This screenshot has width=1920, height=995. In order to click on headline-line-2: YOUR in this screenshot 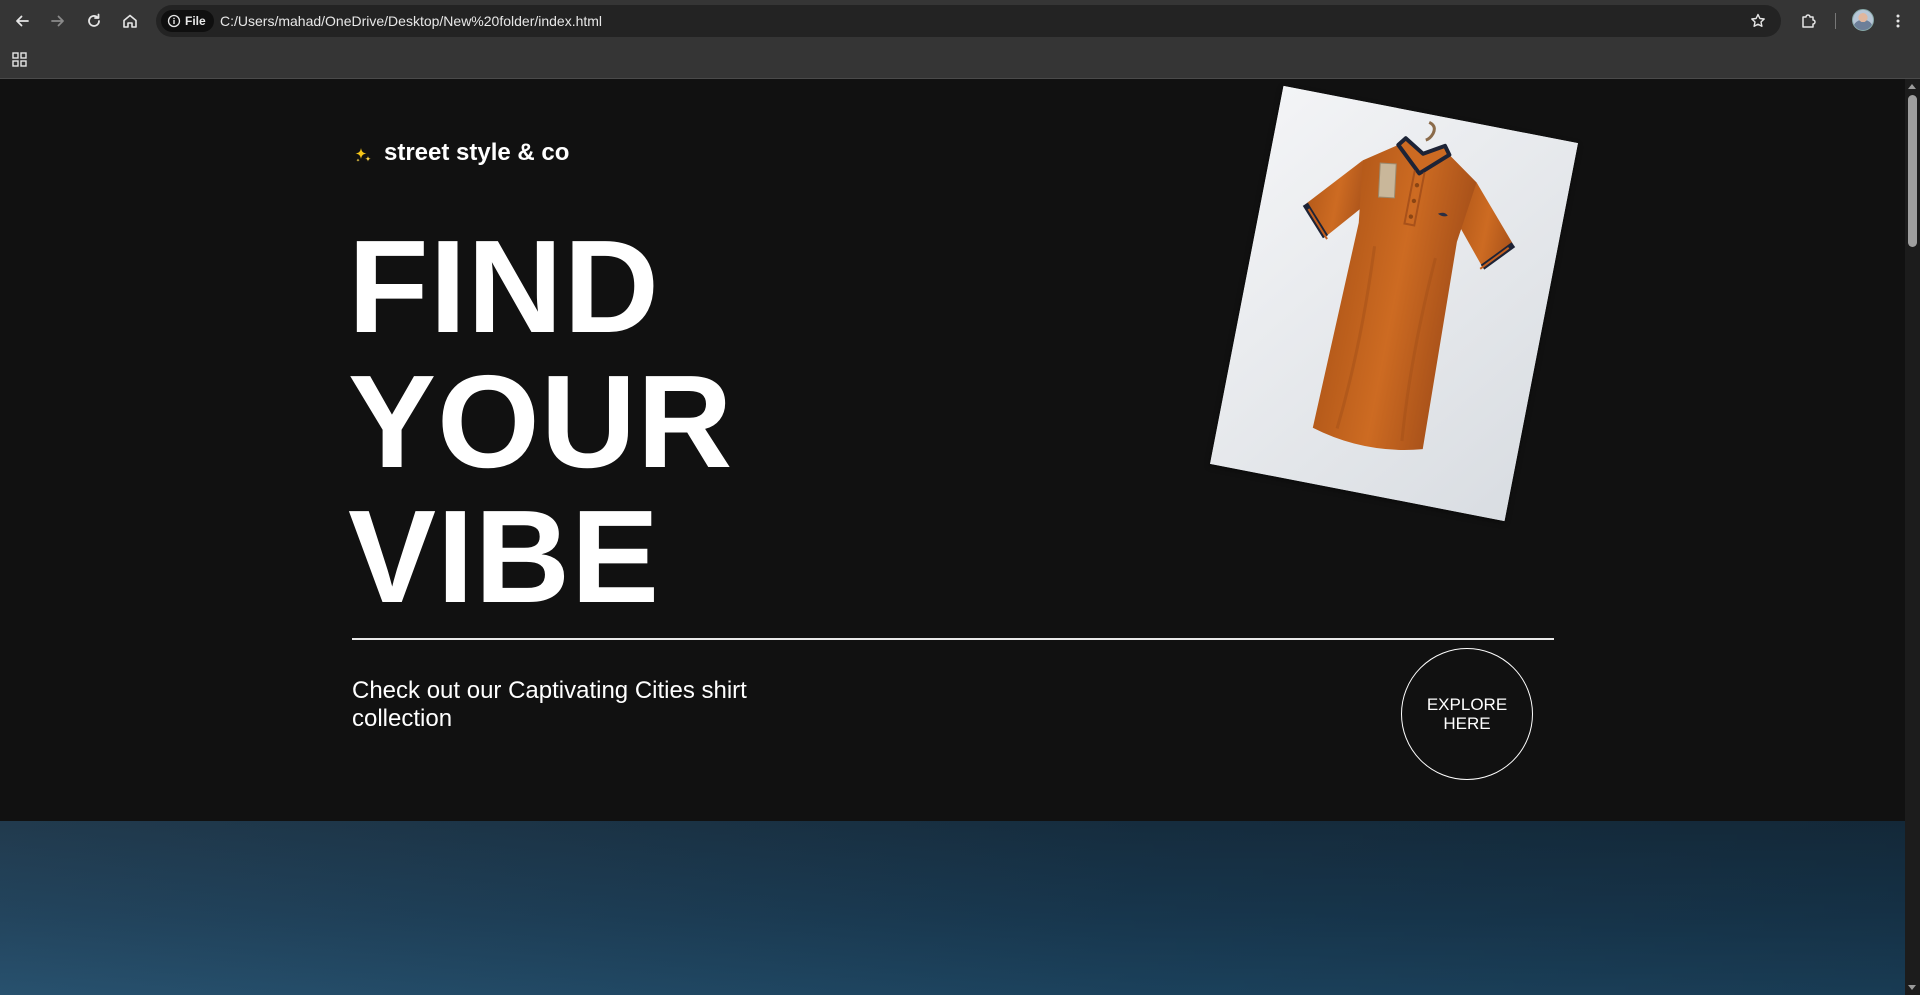, I will do `click(541, 421)`.